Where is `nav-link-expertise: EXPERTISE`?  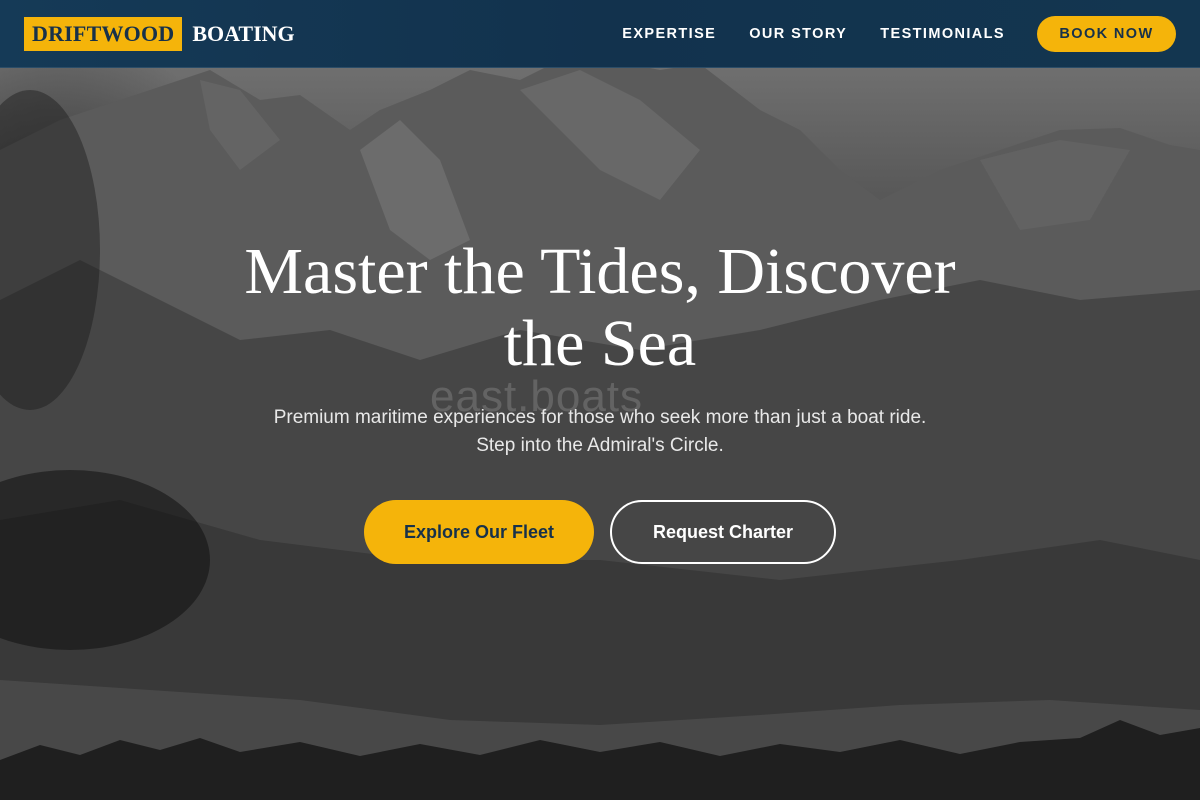
nav-link-expertise: EXPERTISE is located at coordinates (669, 34).